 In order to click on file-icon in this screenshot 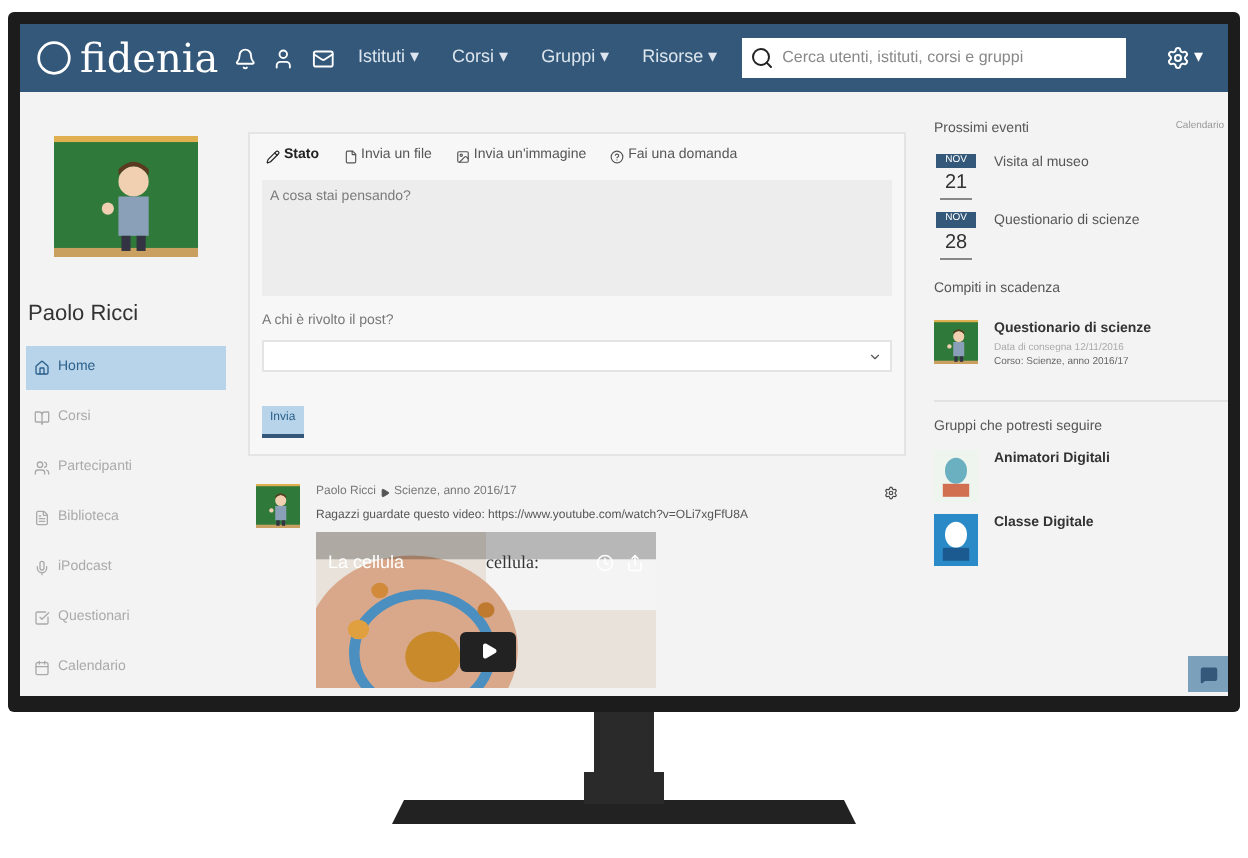, I will do `click(350, 156)`.